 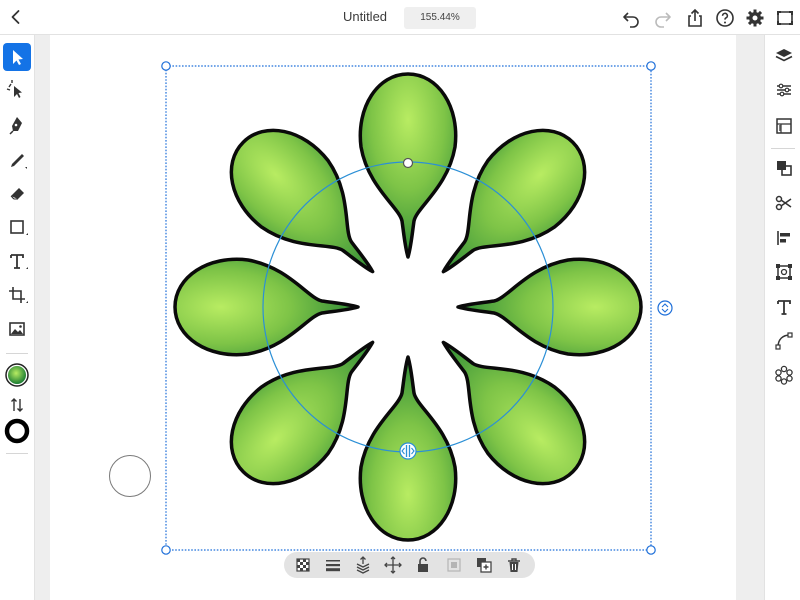 I want to click on duplicate-icon, so click(x=484, y=565).